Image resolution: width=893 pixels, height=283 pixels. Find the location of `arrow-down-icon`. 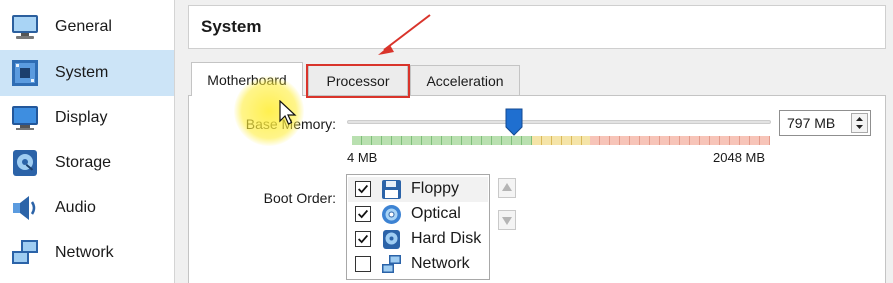

arrow-down-icon is located at coordinates (507, 221).